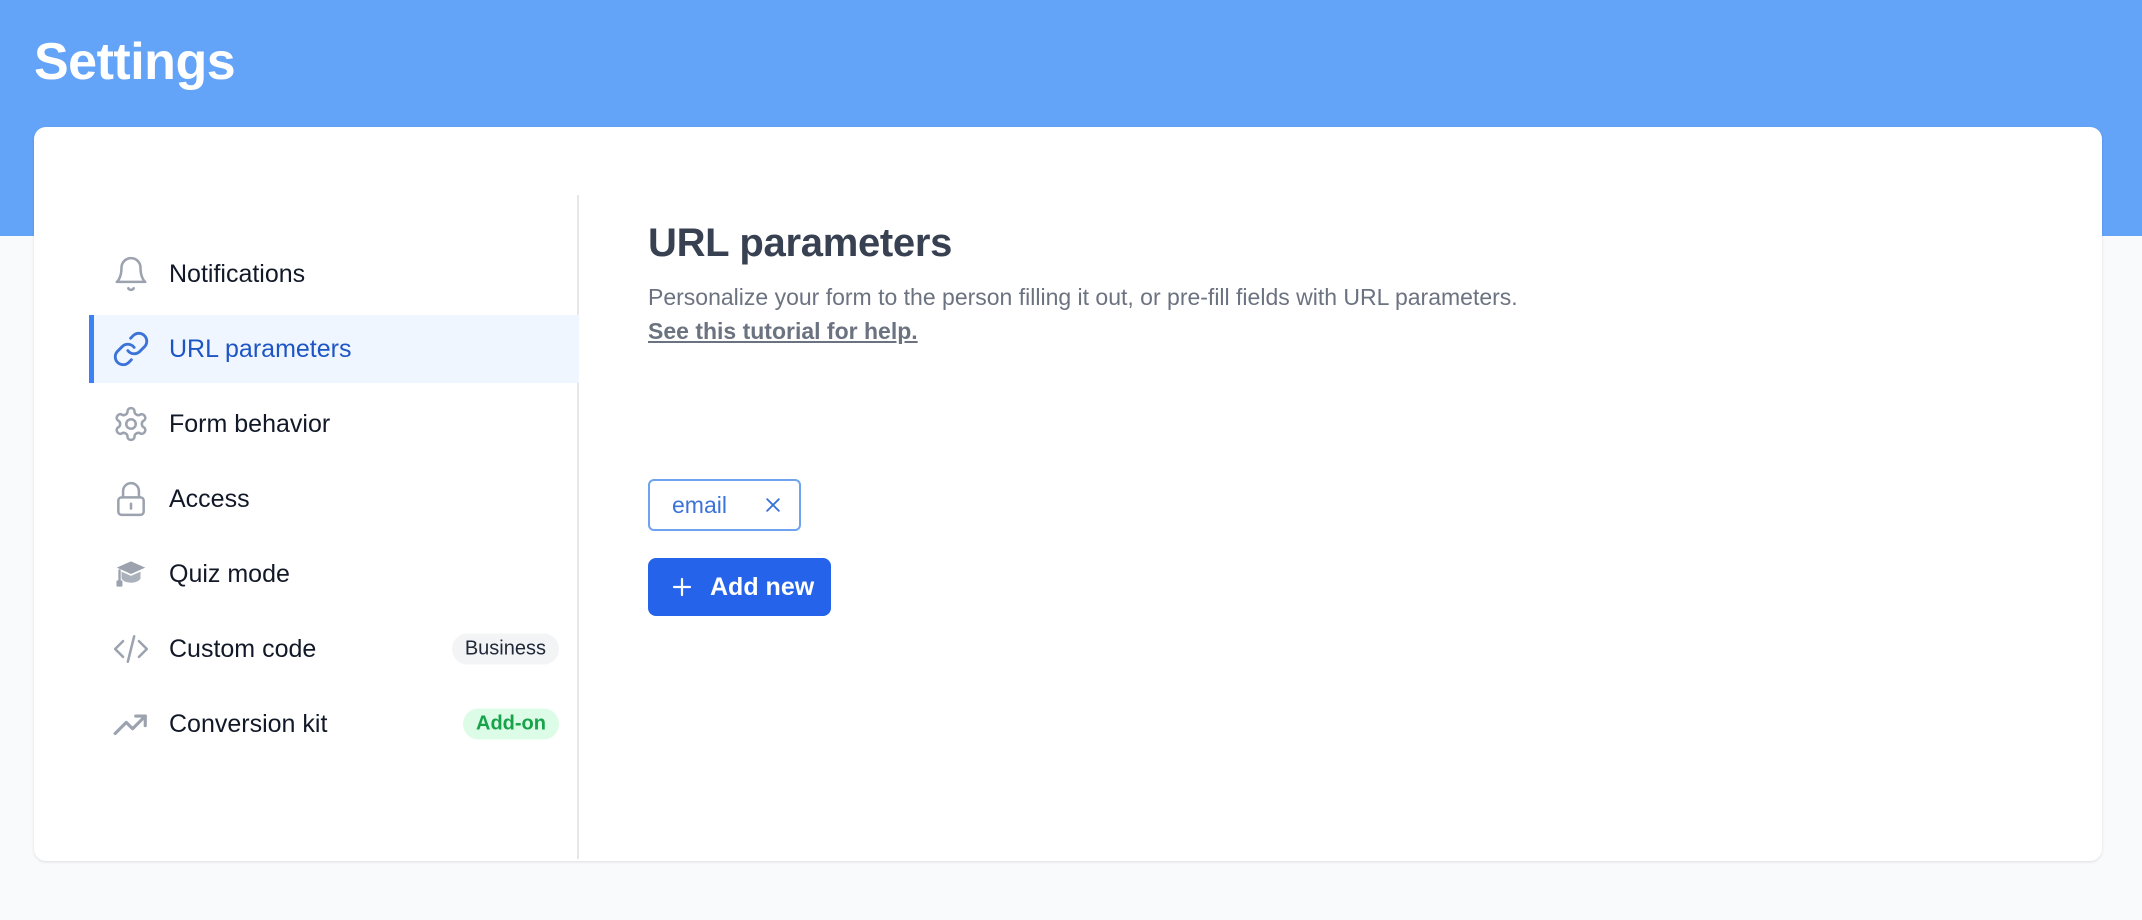 The image size is (2142, 920). I want to click on graduation-cap-icon, so click(131, 574).